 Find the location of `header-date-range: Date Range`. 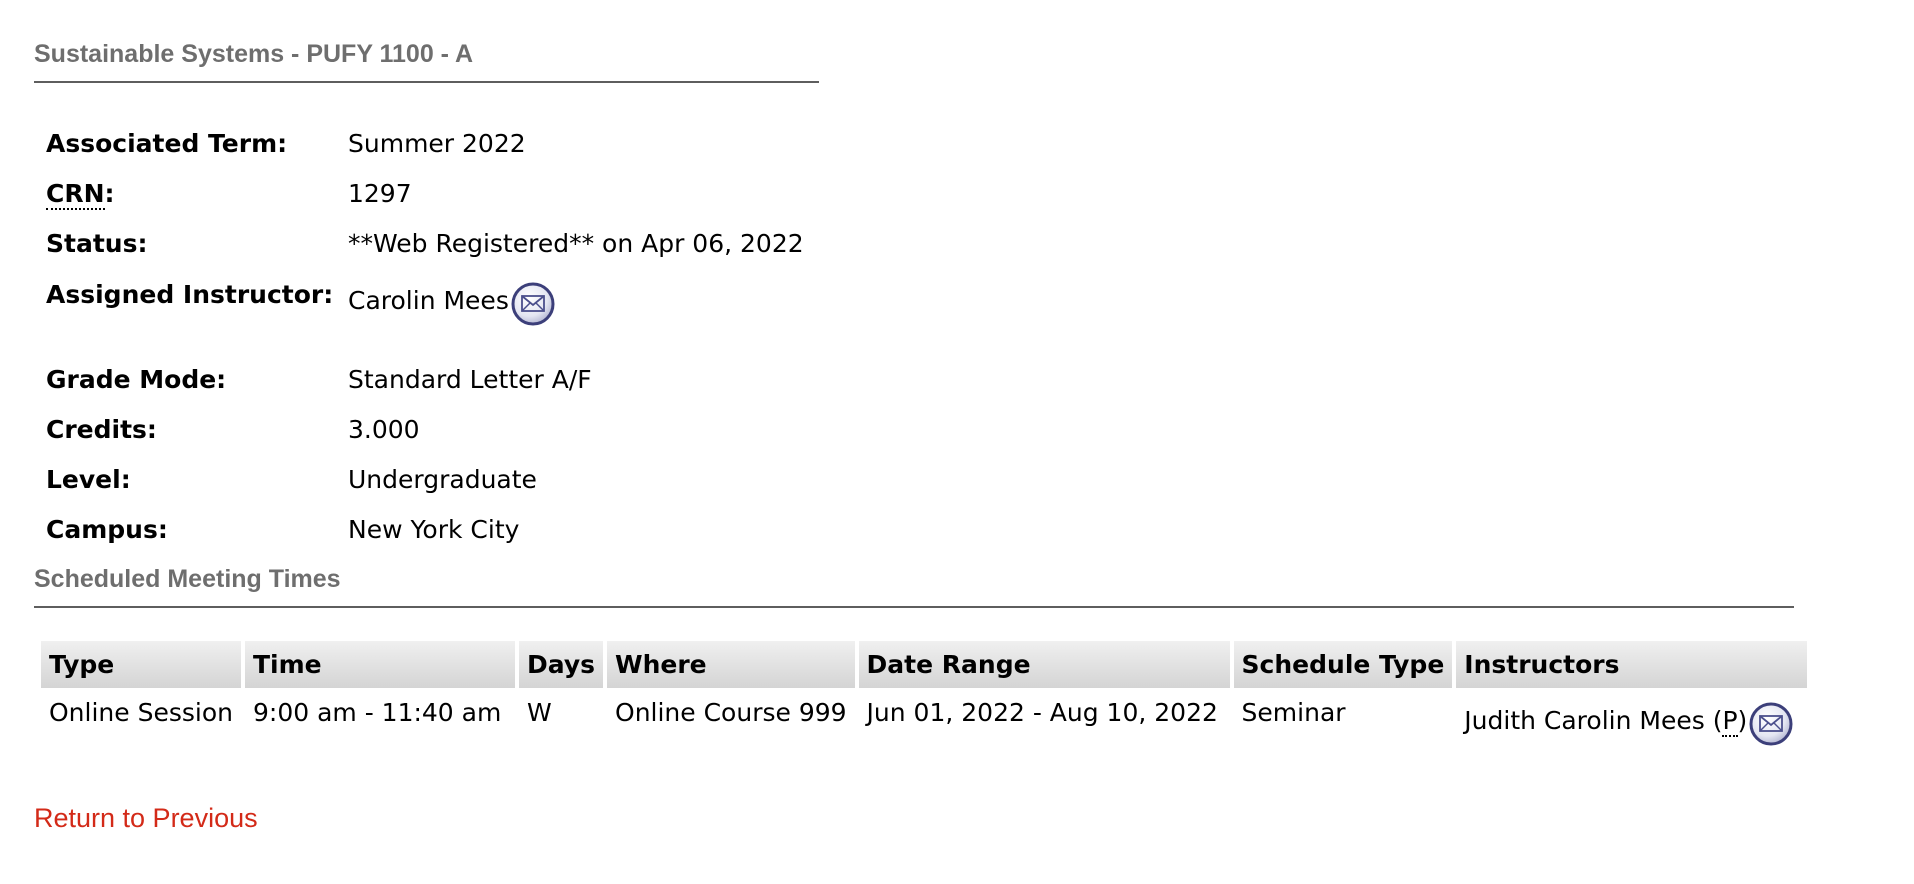

header-date-range: Date Range is located at coordinates (1044, 664).